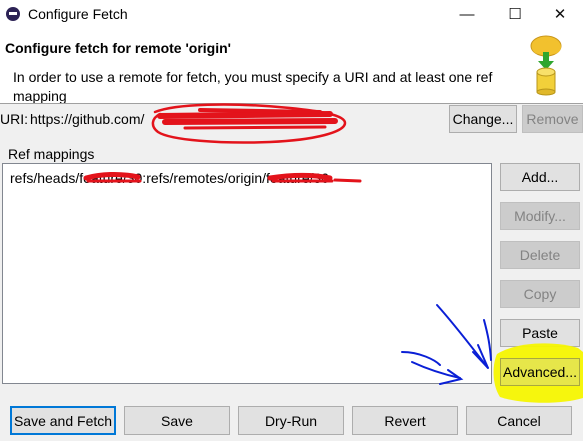  Describe the element at coordinates (291, 420) in the screenshot. I see `dry-run-button: Dry-Run` at that location.